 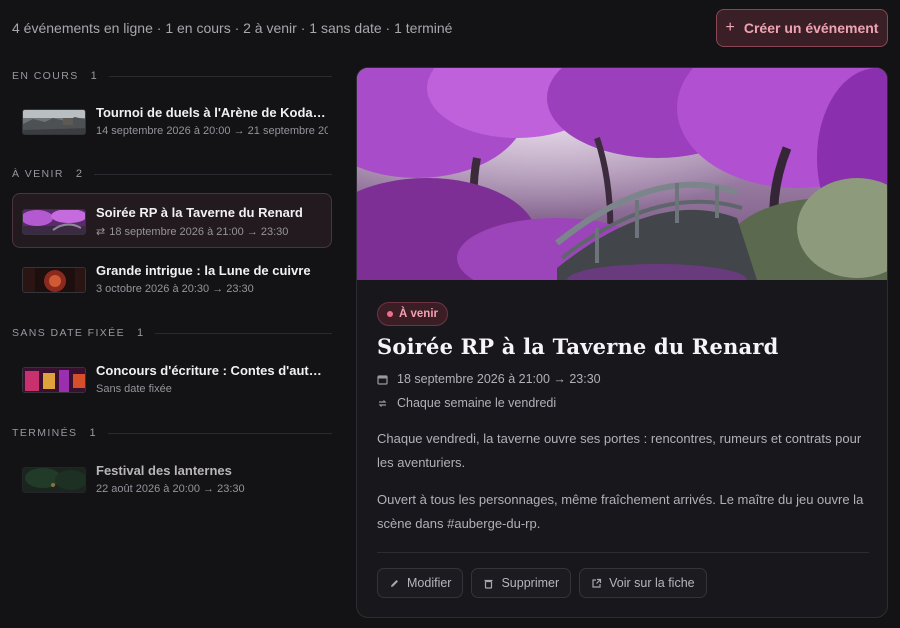 I want to click on event-date: 3 octobre 2026 à 20:30 → 23:30, so click(x=212, y=289).